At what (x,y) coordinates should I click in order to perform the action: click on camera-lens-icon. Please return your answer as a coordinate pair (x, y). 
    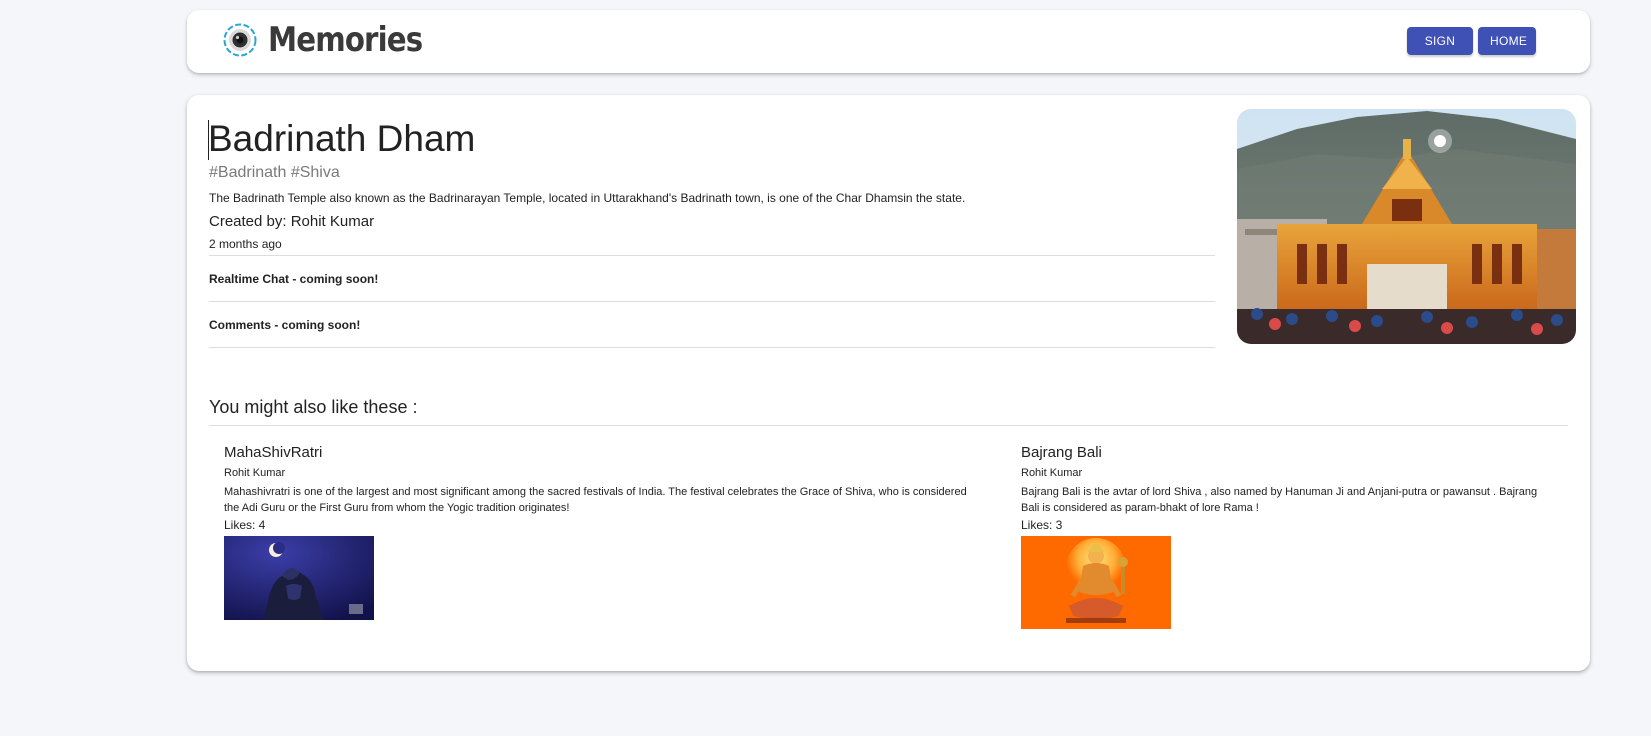
    Looking at the image, I should click on (240, 40).